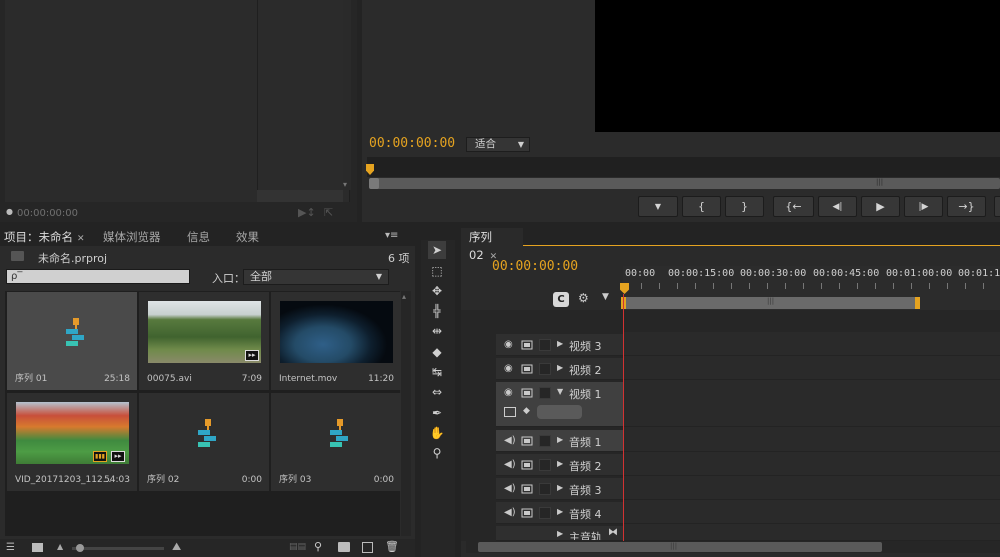 Image resolution: width=1000 pixels, height=557 pixels. Describe the element at coordinates (437, 331) in the screenshot. I see `rate-stretch-tool-icon: ⇹` at that location.